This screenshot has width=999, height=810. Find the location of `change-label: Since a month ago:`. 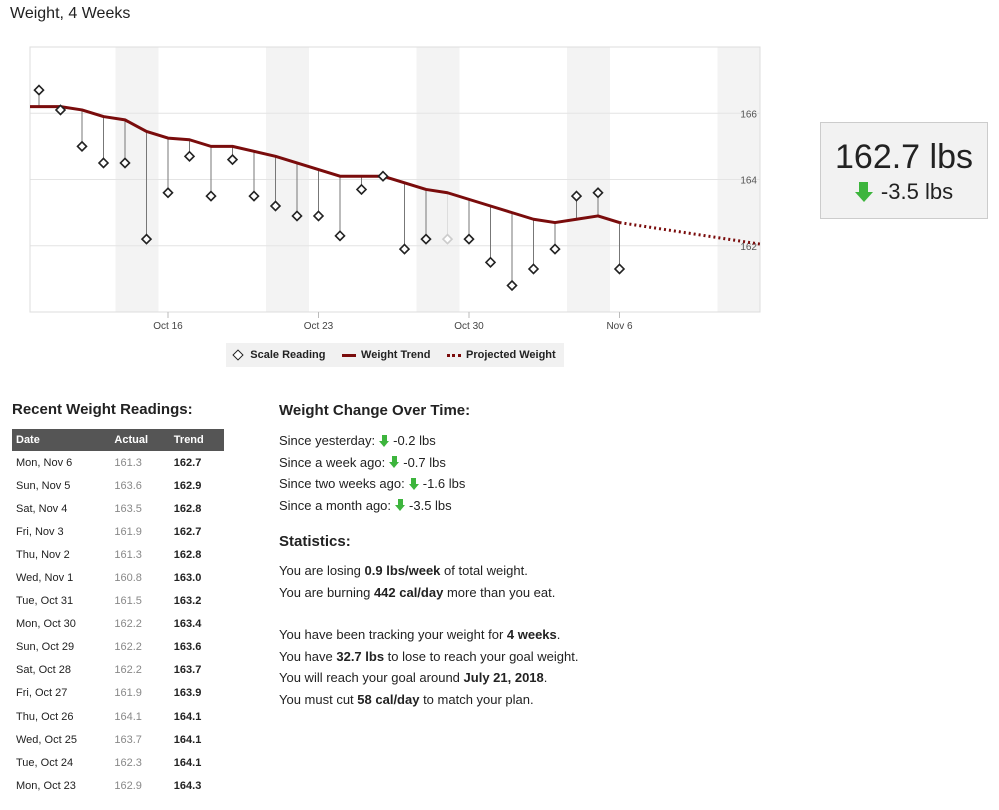

change-label: Since a month ago: is located at coordinates (335, 505).